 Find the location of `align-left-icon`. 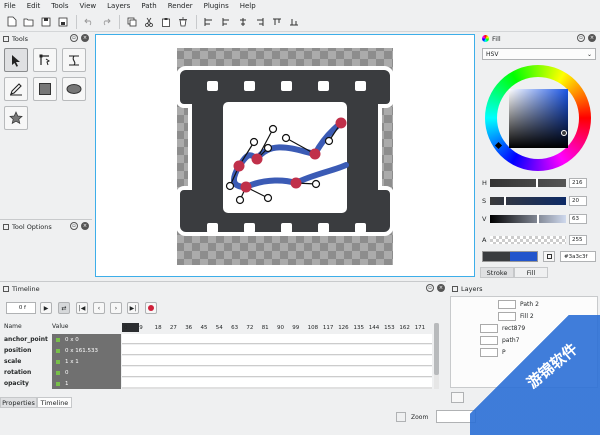

align-left-icon is located at coordinates (225, 21).